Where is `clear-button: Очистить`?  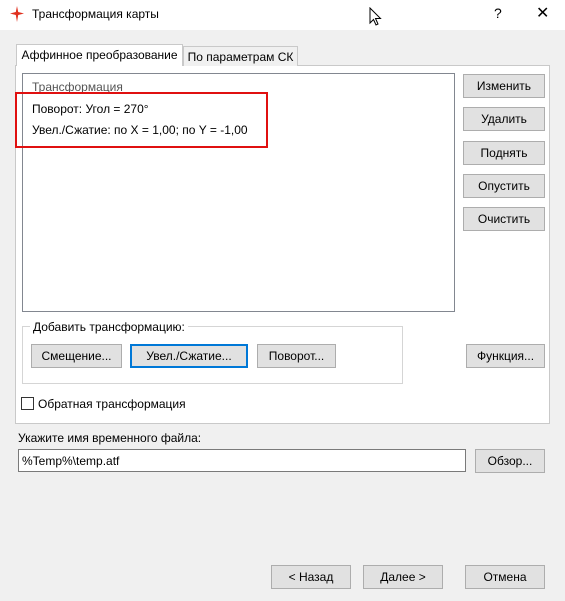
clear-button: Очистить is located at coordinates (504, 219).